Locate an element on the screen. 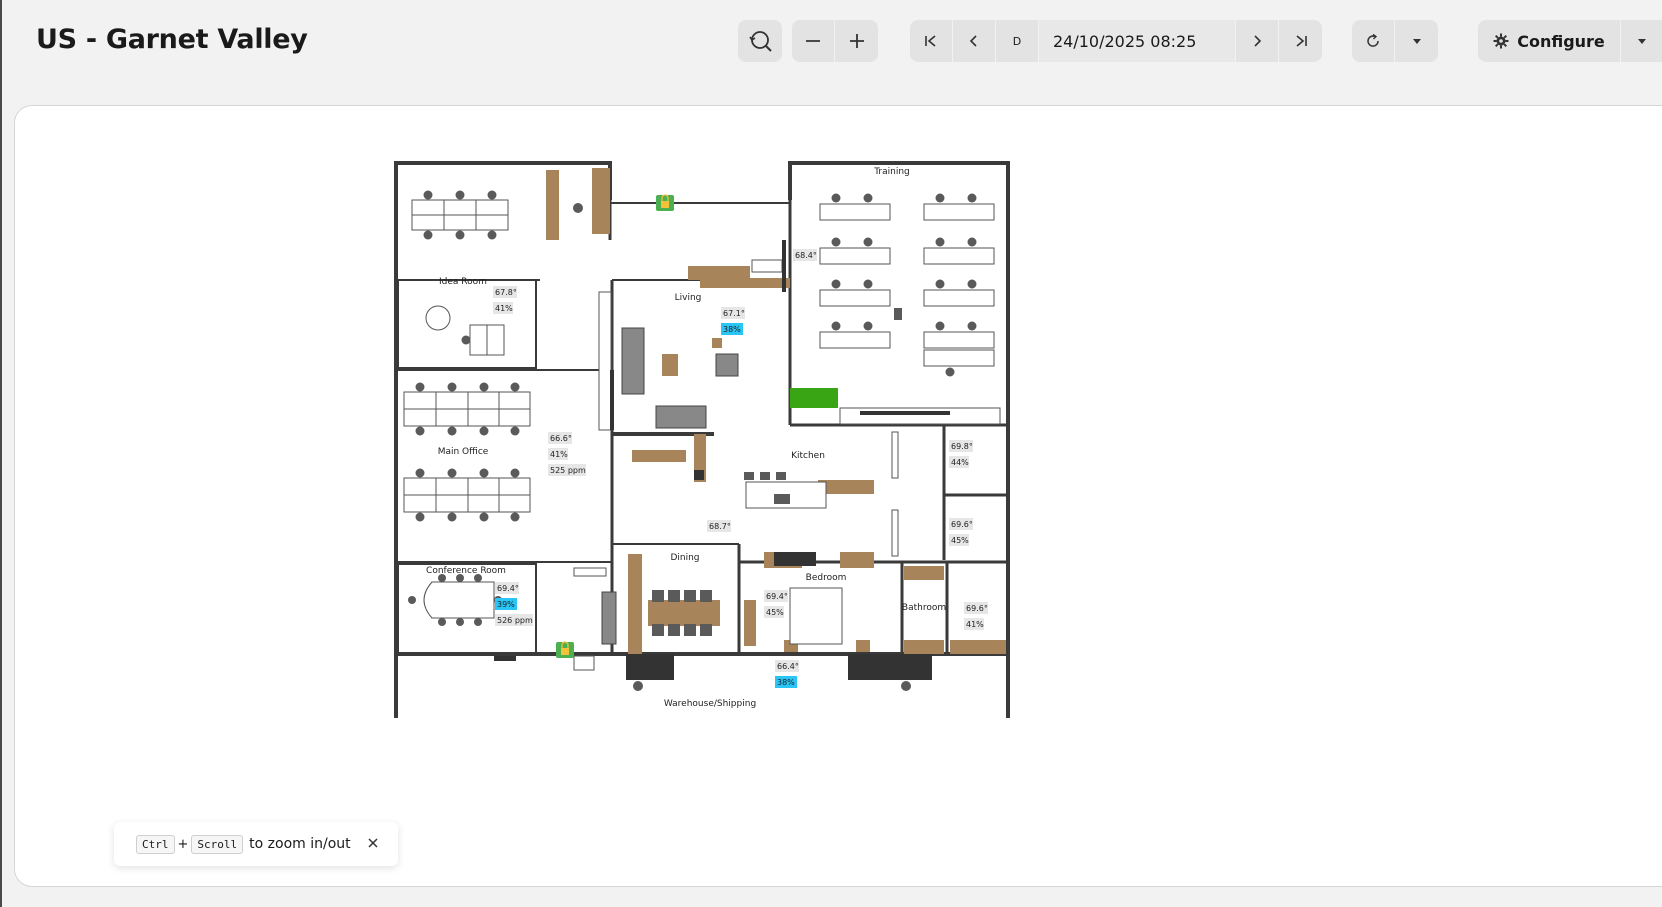  green-block is located at coordinates (814, 398).